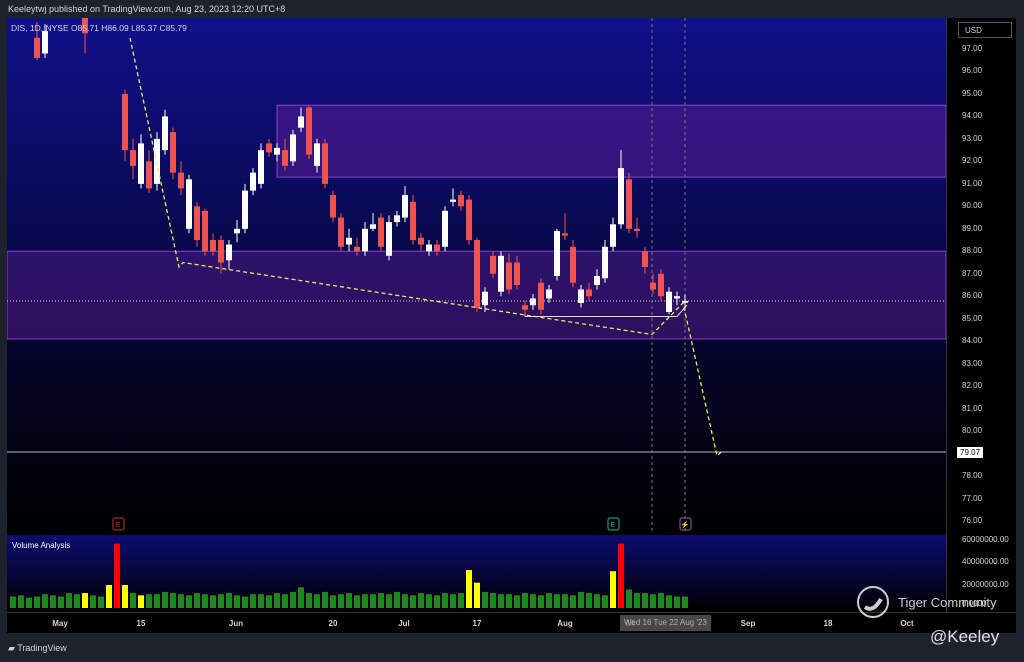 The width and height of the screenshot is (1024, 662). I want to click on price-tick-label: 83.00, so click(972, 363).